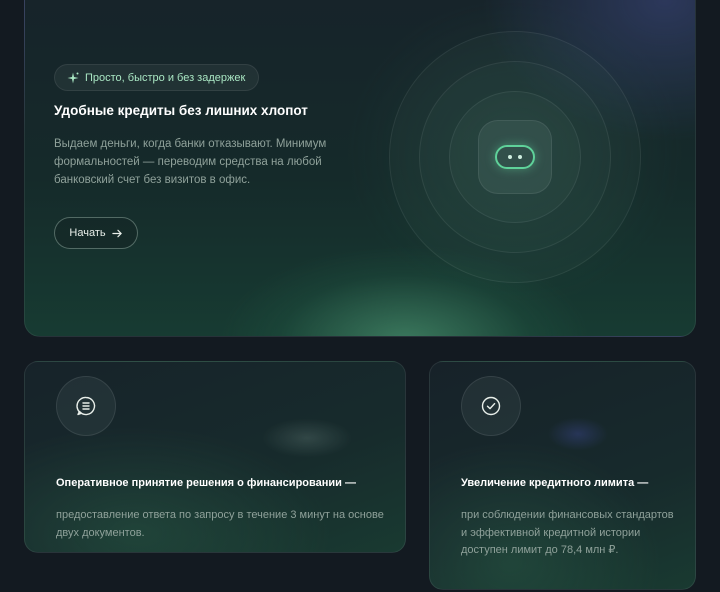  Describe the element at coordinates (165, 77) in the screenshot. I see `hero-badge-text: Просто, быстро и без задержек` at that location.